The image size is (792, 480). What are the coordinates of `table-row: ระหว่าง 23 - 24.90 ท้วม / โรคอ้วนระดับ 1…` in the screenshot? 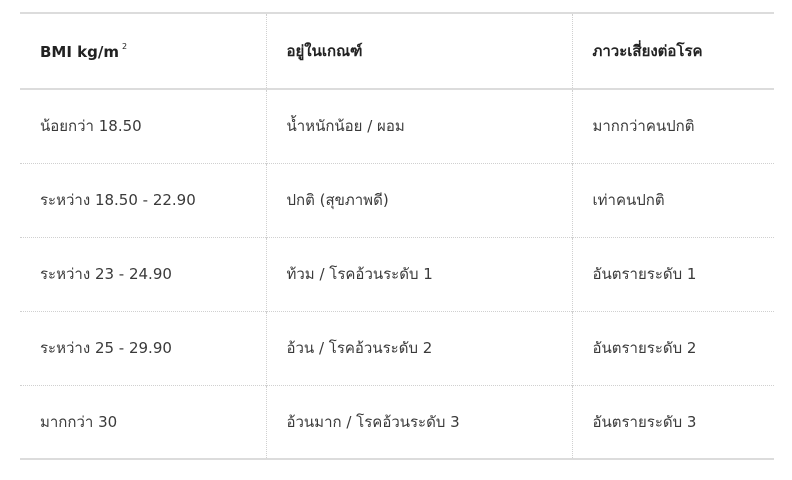 It's located at (397, 274).